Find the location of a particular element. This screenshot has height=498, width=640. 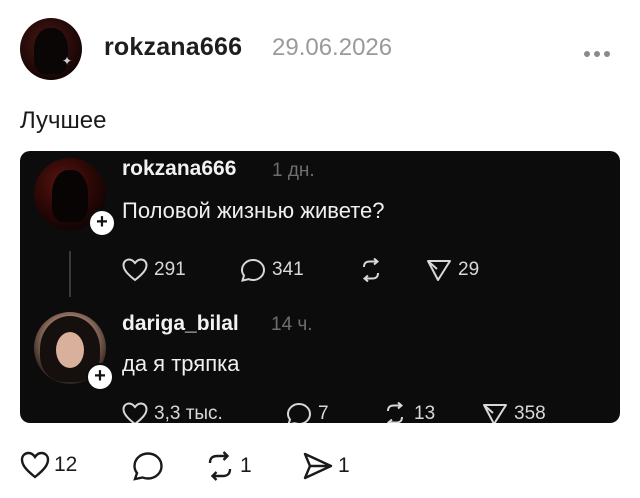

like-count: 291 is located at coordinates (170, 269).